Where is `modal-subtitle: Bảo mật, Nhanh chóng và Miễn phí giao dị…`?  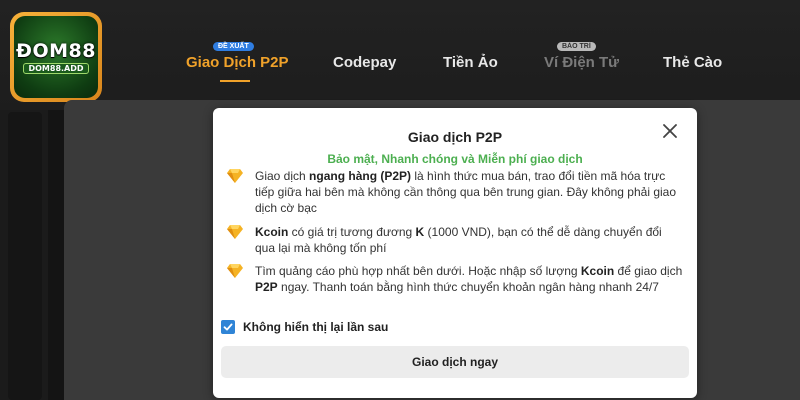 modal-subtitle: Bảo mật, Nhanh chóng và Miễn phí giao dị… is located at coordinates (455, 159).